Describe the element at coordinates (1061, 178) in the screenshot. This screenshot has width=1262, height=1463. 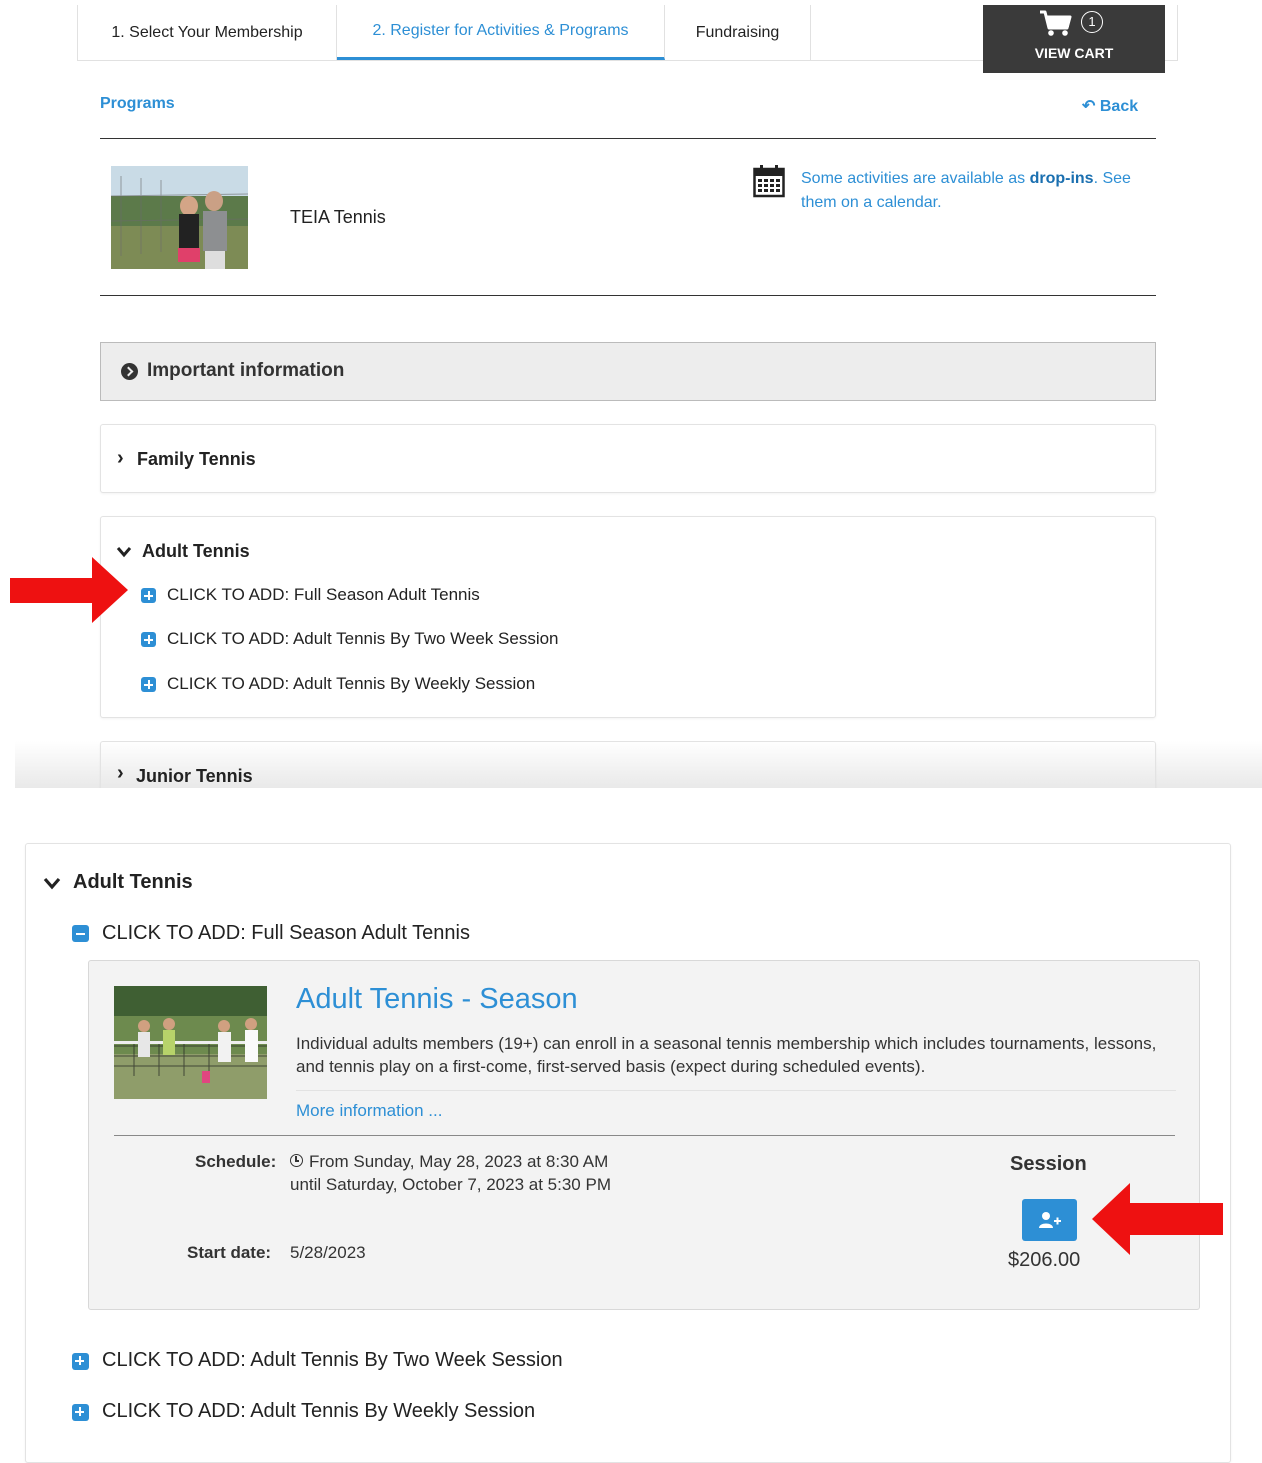
I see `dropin-bold: drop-ins` at that location.